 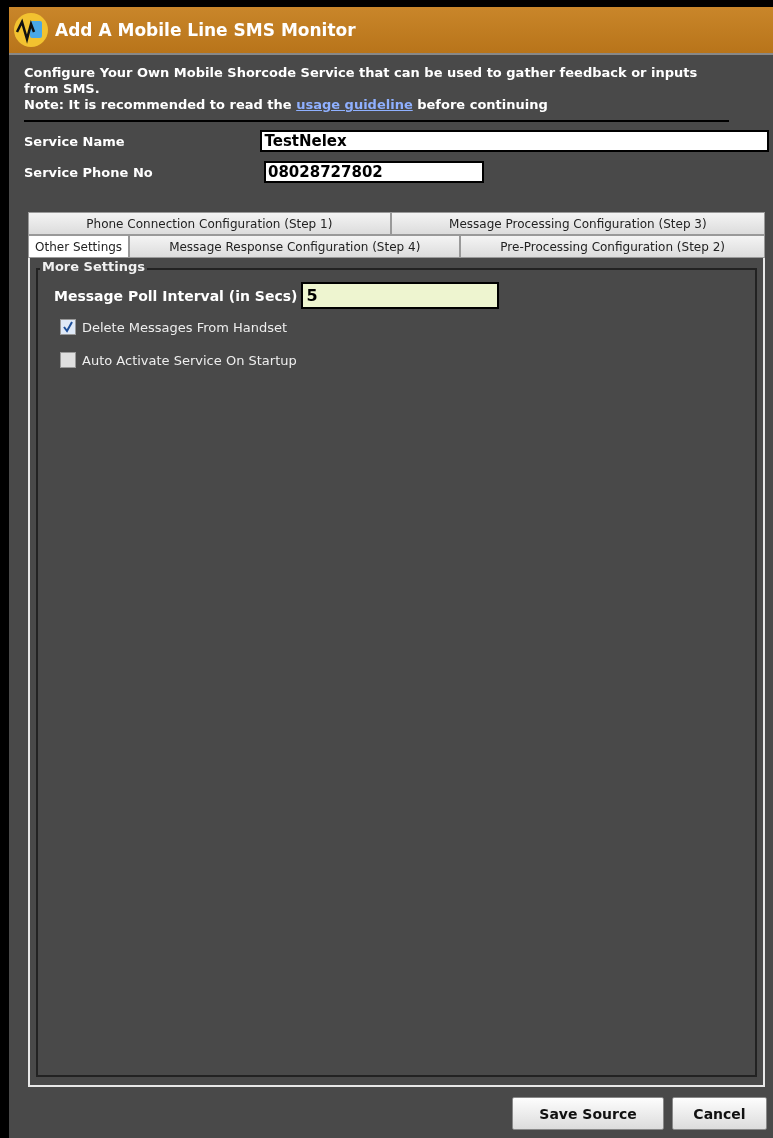 What do you see at coordinates (577, 223) in the screenshot?
I see `tab: Message Processing Configuration (Step 3)` at bounding box center [577, 223].